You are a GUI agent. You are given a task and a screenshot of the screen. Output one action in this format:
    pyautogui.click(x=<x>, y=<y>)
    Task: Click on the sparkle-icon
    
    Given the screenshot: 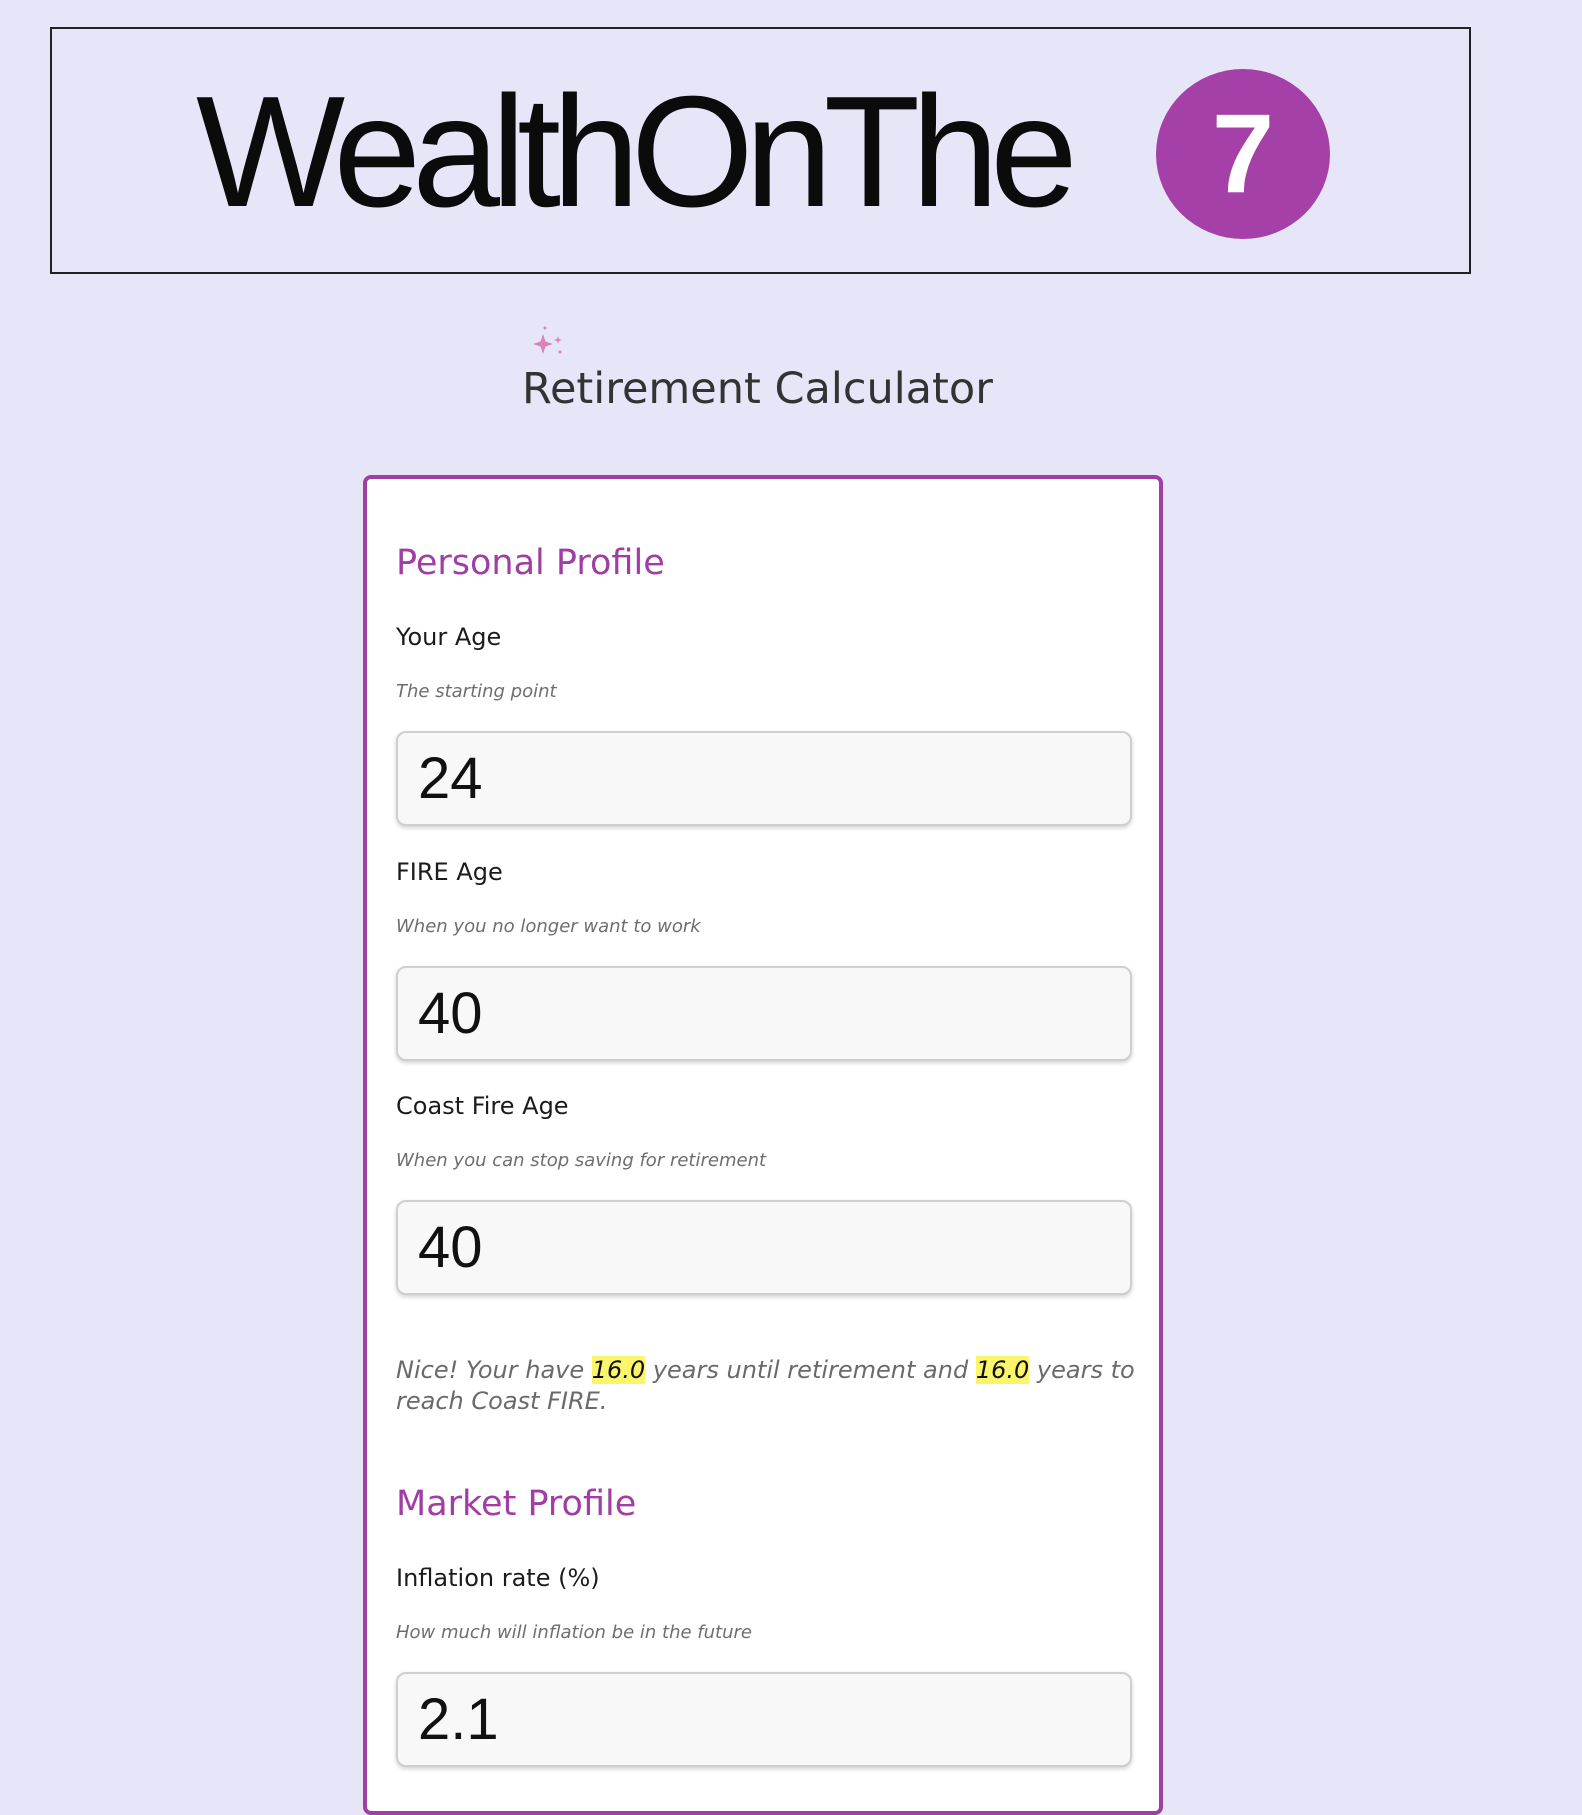 What is the action you would take?
    pyautogui.click(x=547, y=340)
    